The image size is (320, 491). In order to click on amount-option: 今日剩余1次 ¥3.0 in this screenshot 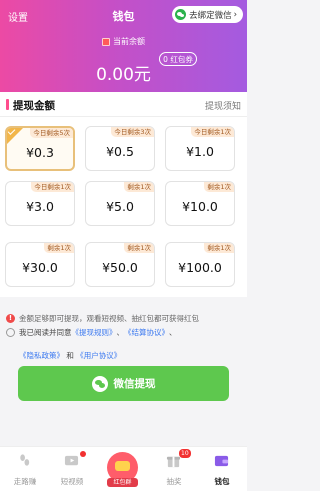, I will do `click(40, 203)`.